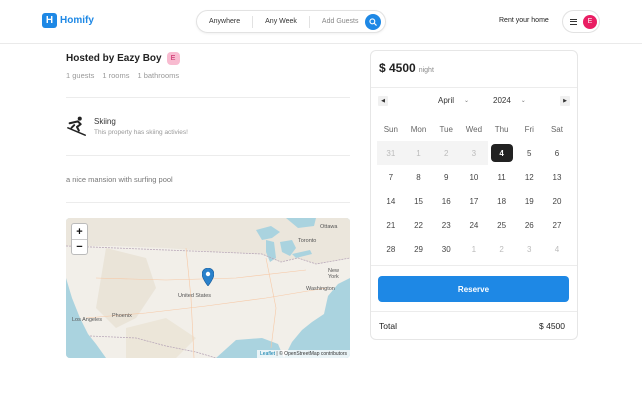 This screenshot has width=642, height=400. I want to click on calendar-day: 19, so click(529, 201).